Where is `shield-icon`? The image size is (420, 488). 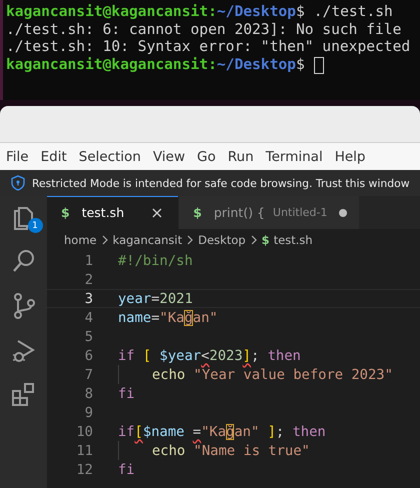
shield-icon is located at coordinates (18, 183).